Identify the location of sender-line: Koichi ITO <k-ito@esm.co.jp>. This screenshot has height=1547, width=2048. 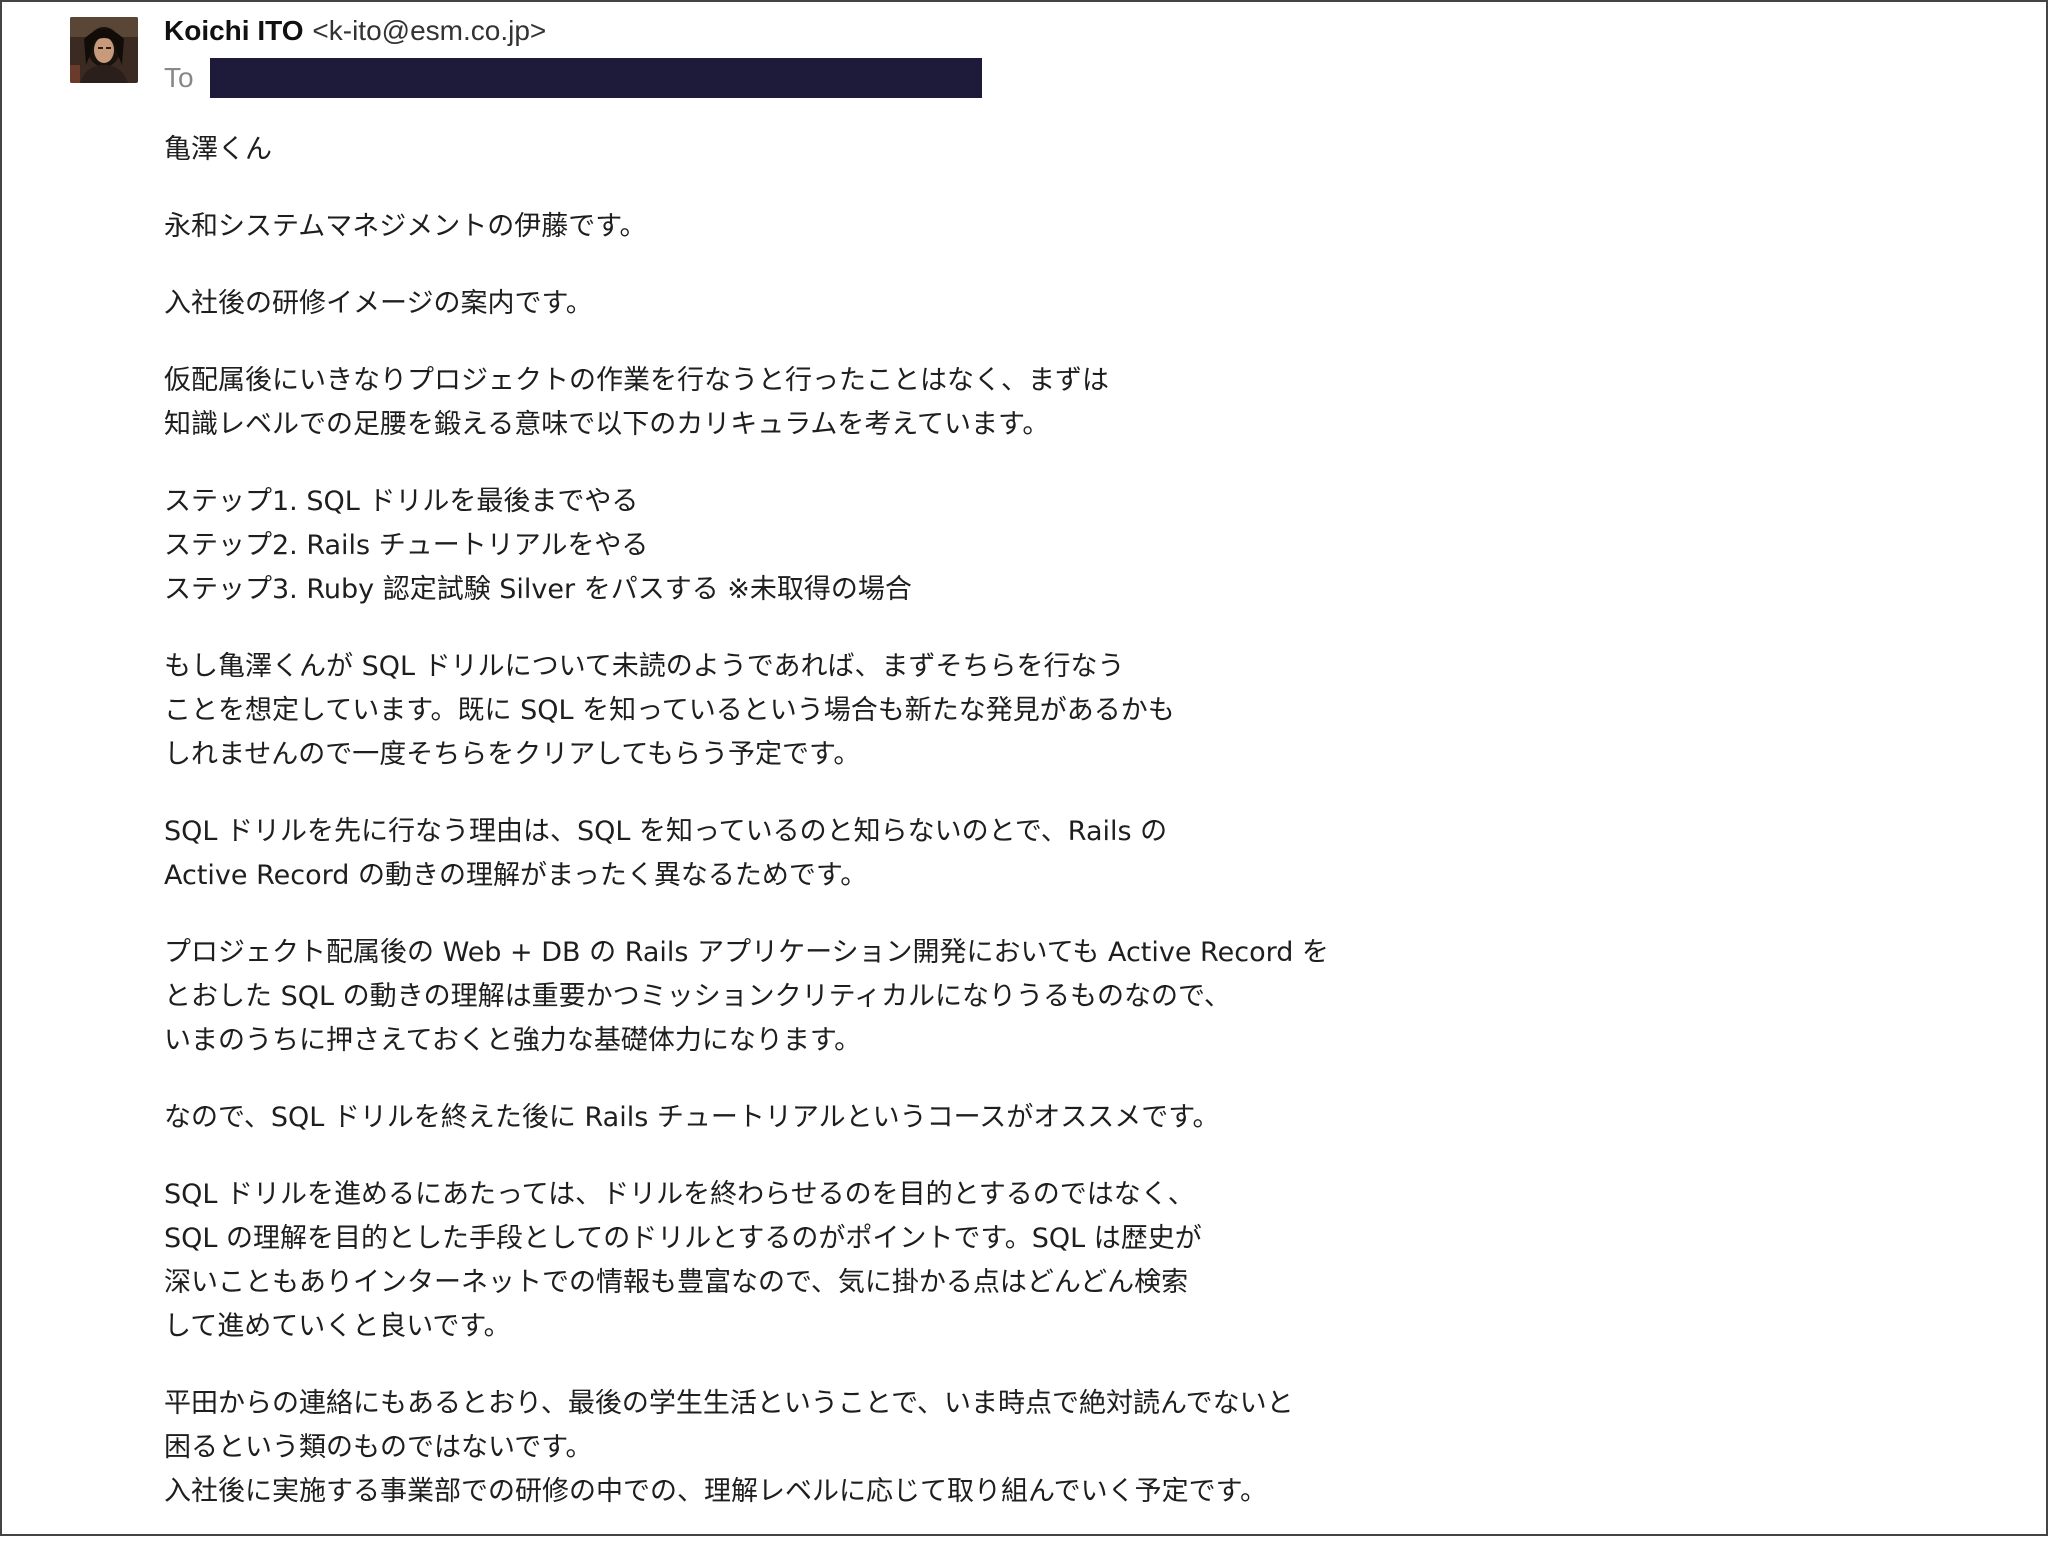
(355, 31).